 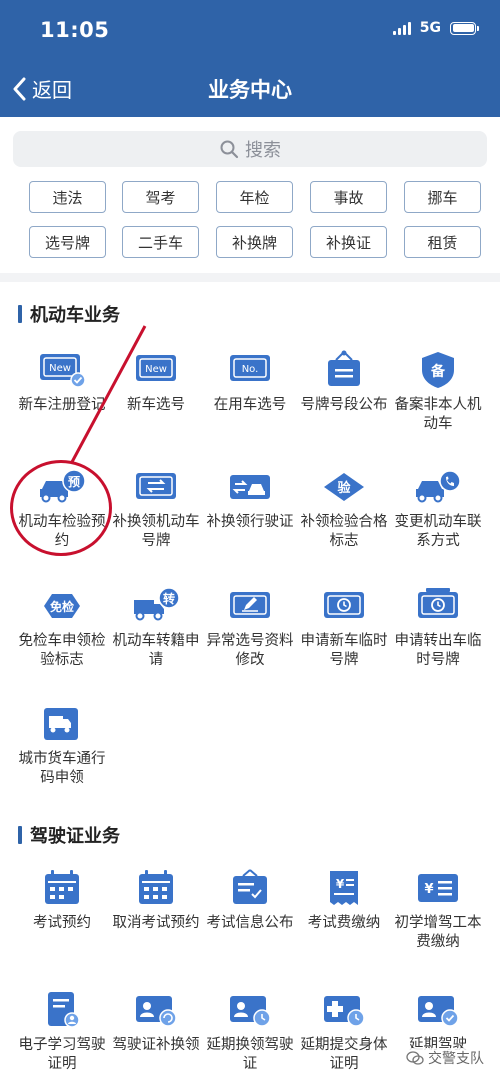 I want to click on fee-receipt-icon: ¥, so click(x=344, y=888).